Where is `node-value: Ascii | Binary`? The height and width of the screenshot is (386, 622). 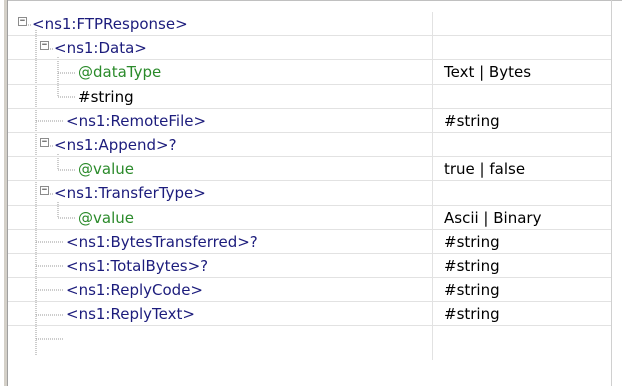
node-value: Ascii | Binary is located at coordinates (493, 217).